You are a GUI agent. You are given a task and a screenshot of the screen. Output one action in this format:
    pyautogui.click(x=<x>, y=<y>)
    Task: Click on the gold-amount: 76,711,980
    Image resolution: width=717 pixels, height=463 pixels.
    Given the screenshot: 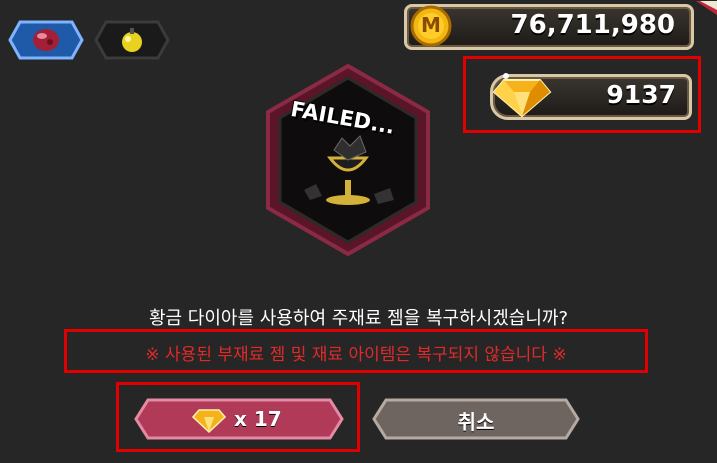 What is the action you would take?
    pyautogui.click(x=592, y=25)
    